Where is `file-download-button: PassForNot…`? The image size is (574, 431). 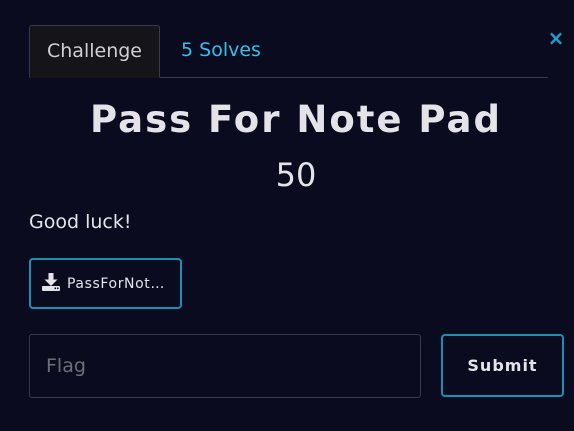
file-download-button: PassForNot… is located at coordinates (105, 283).